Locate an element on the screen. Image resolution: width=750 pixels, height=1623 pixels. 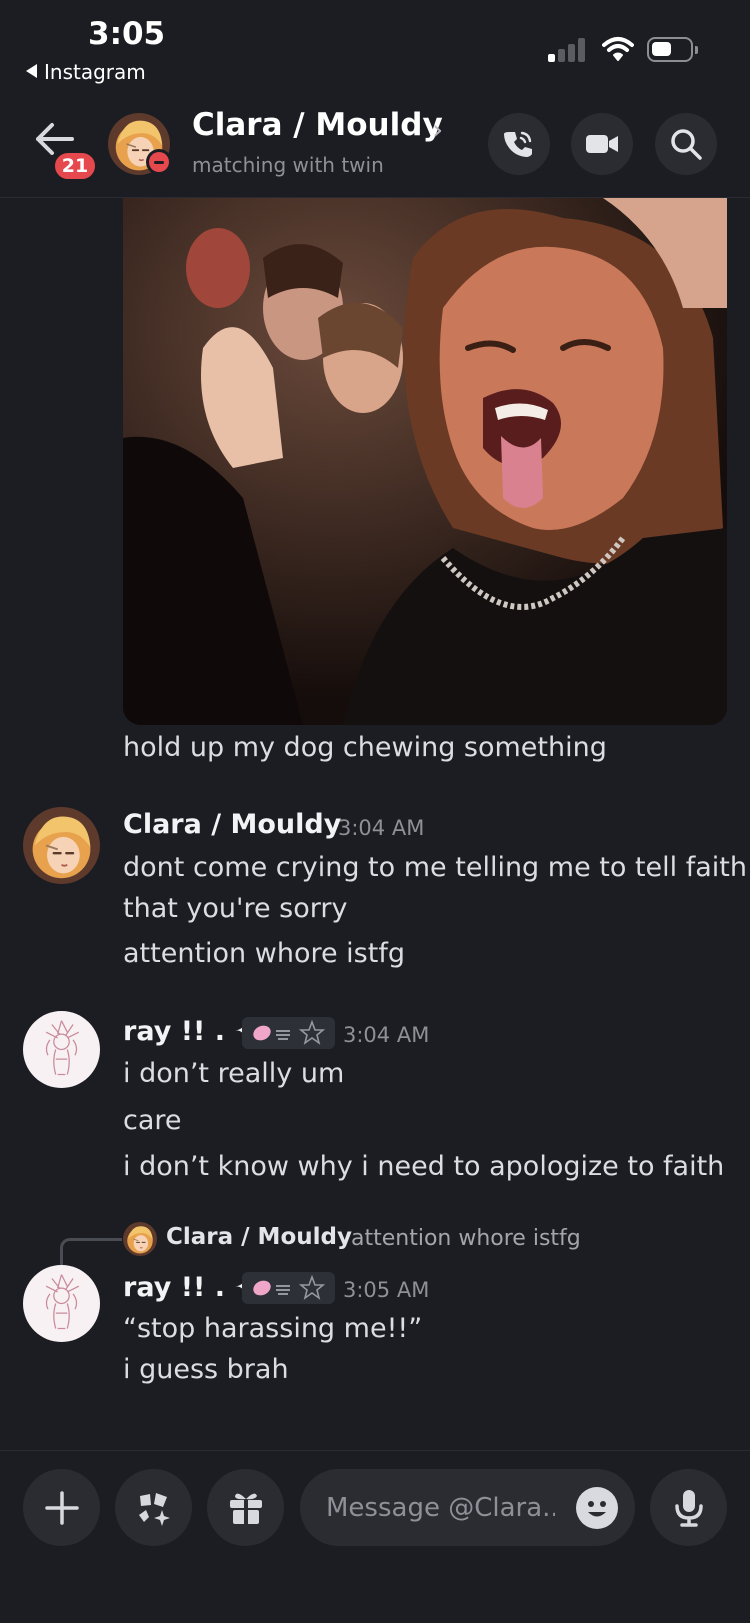
plus-icon is located at coordinates (61, 1507).